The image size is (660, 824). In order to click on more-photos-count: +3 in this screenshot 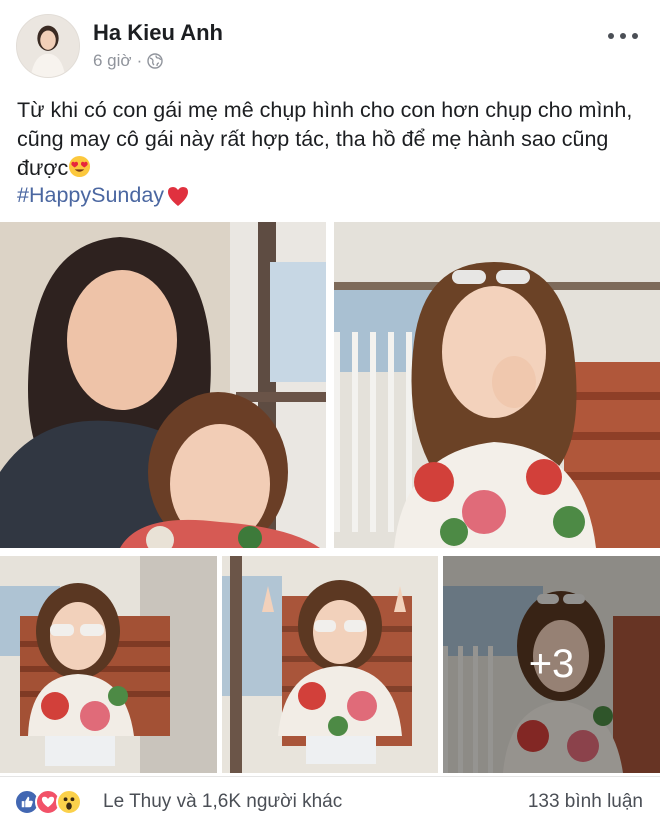, I will do `click(551, 664)`.